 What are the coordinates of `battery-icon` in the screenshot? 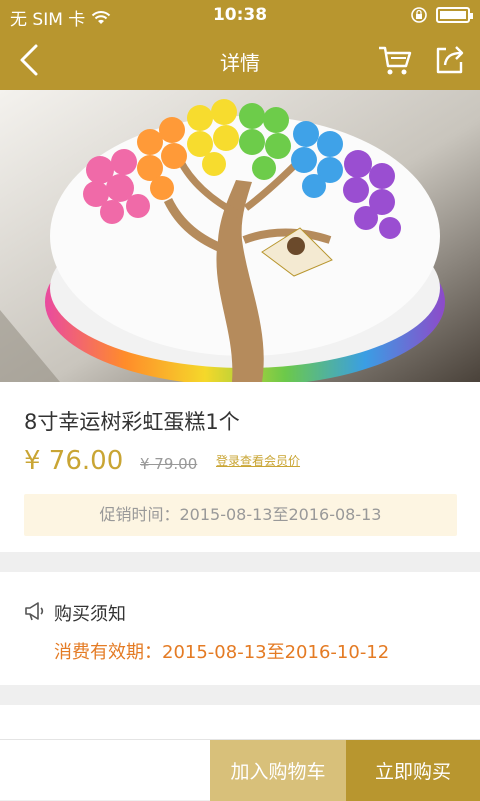 It's located at (454, 15).